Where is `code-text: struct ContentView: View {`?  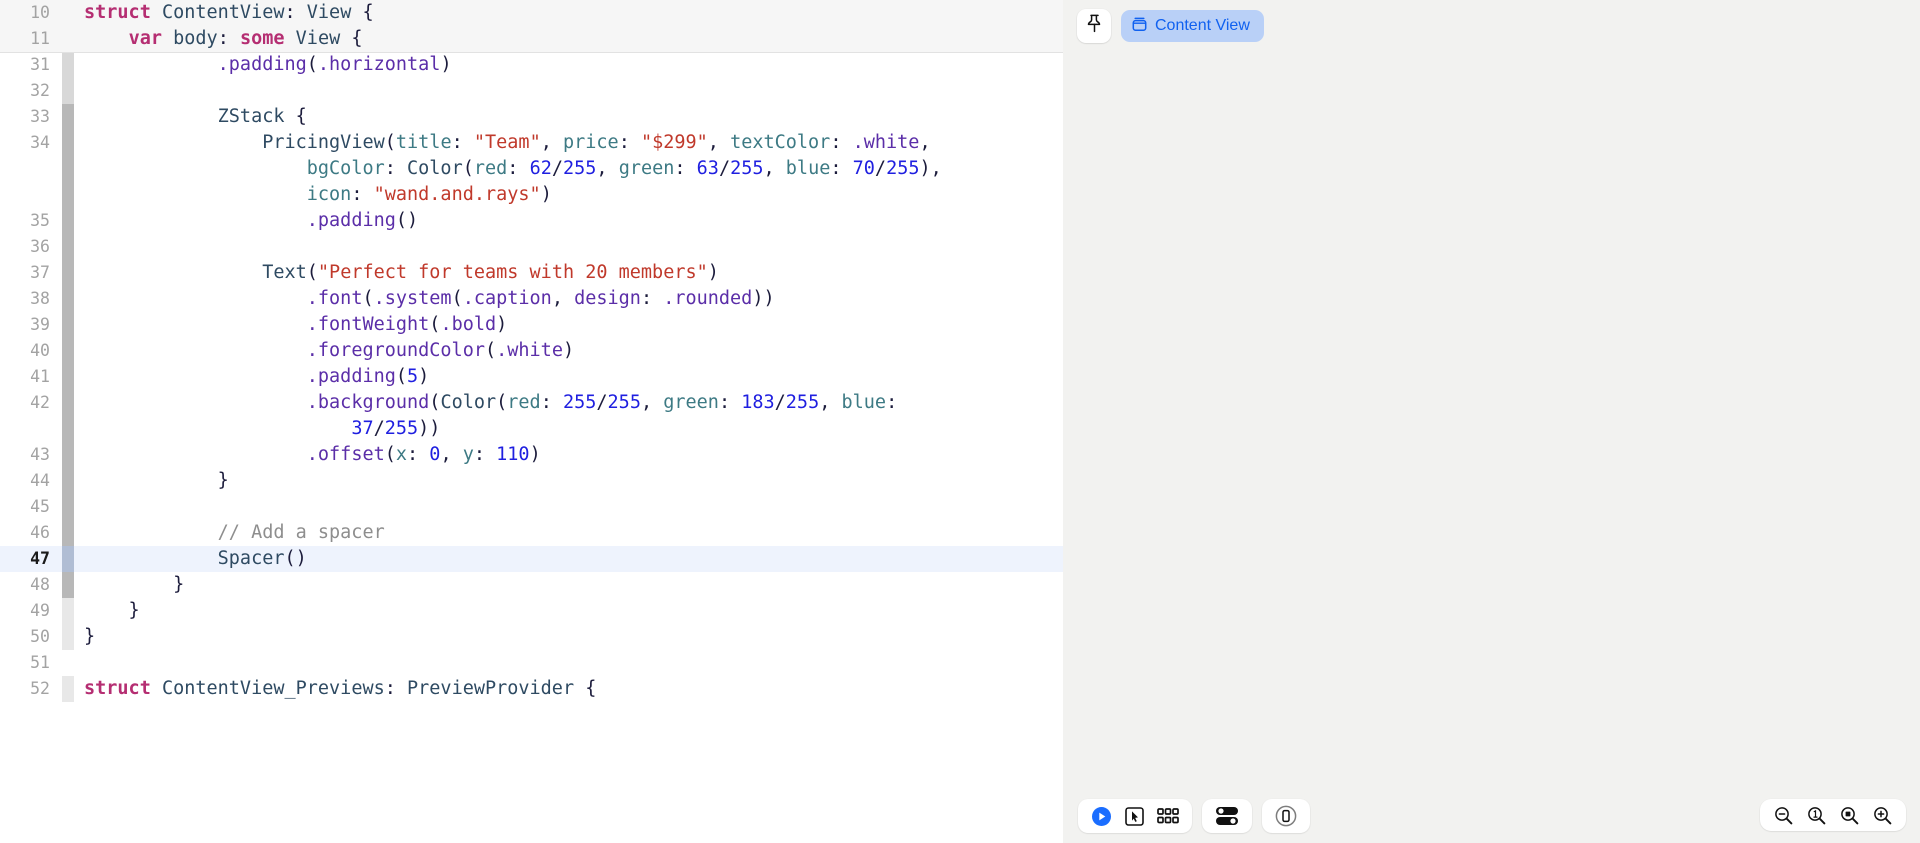
code-text: struct ContentView: View { is located at coordinates (568, 13).